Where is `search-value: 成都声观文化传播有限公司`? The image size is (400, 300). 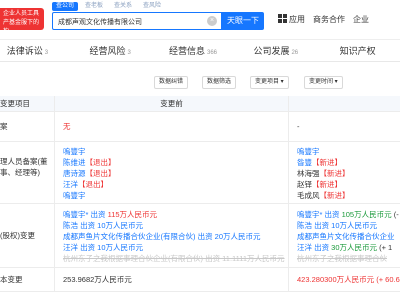 search-value: 成都声观文化传播有限公司 is located at coordinates (100, 22).